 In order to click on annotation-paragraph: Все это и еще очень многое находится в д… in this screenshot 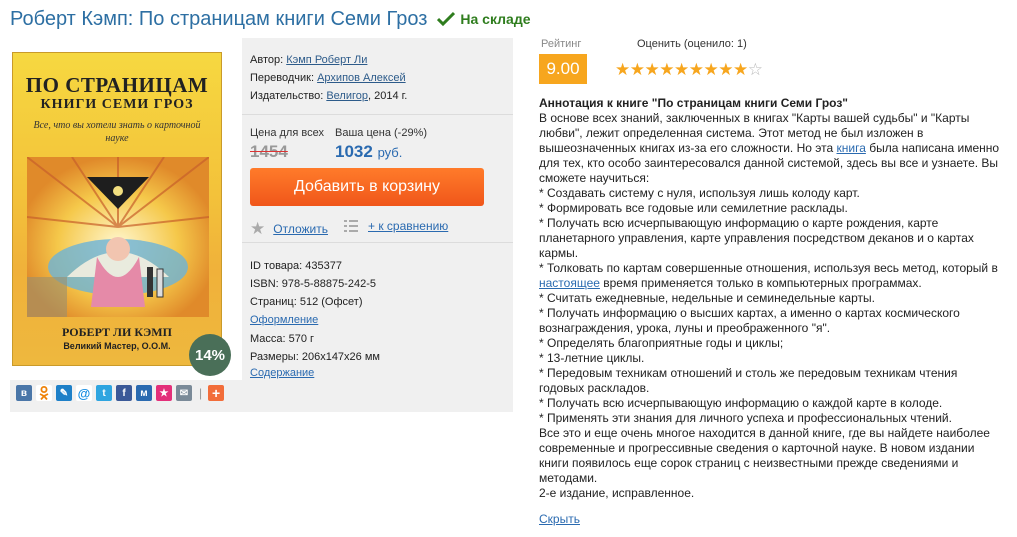, I will do `click(764, 455)`.